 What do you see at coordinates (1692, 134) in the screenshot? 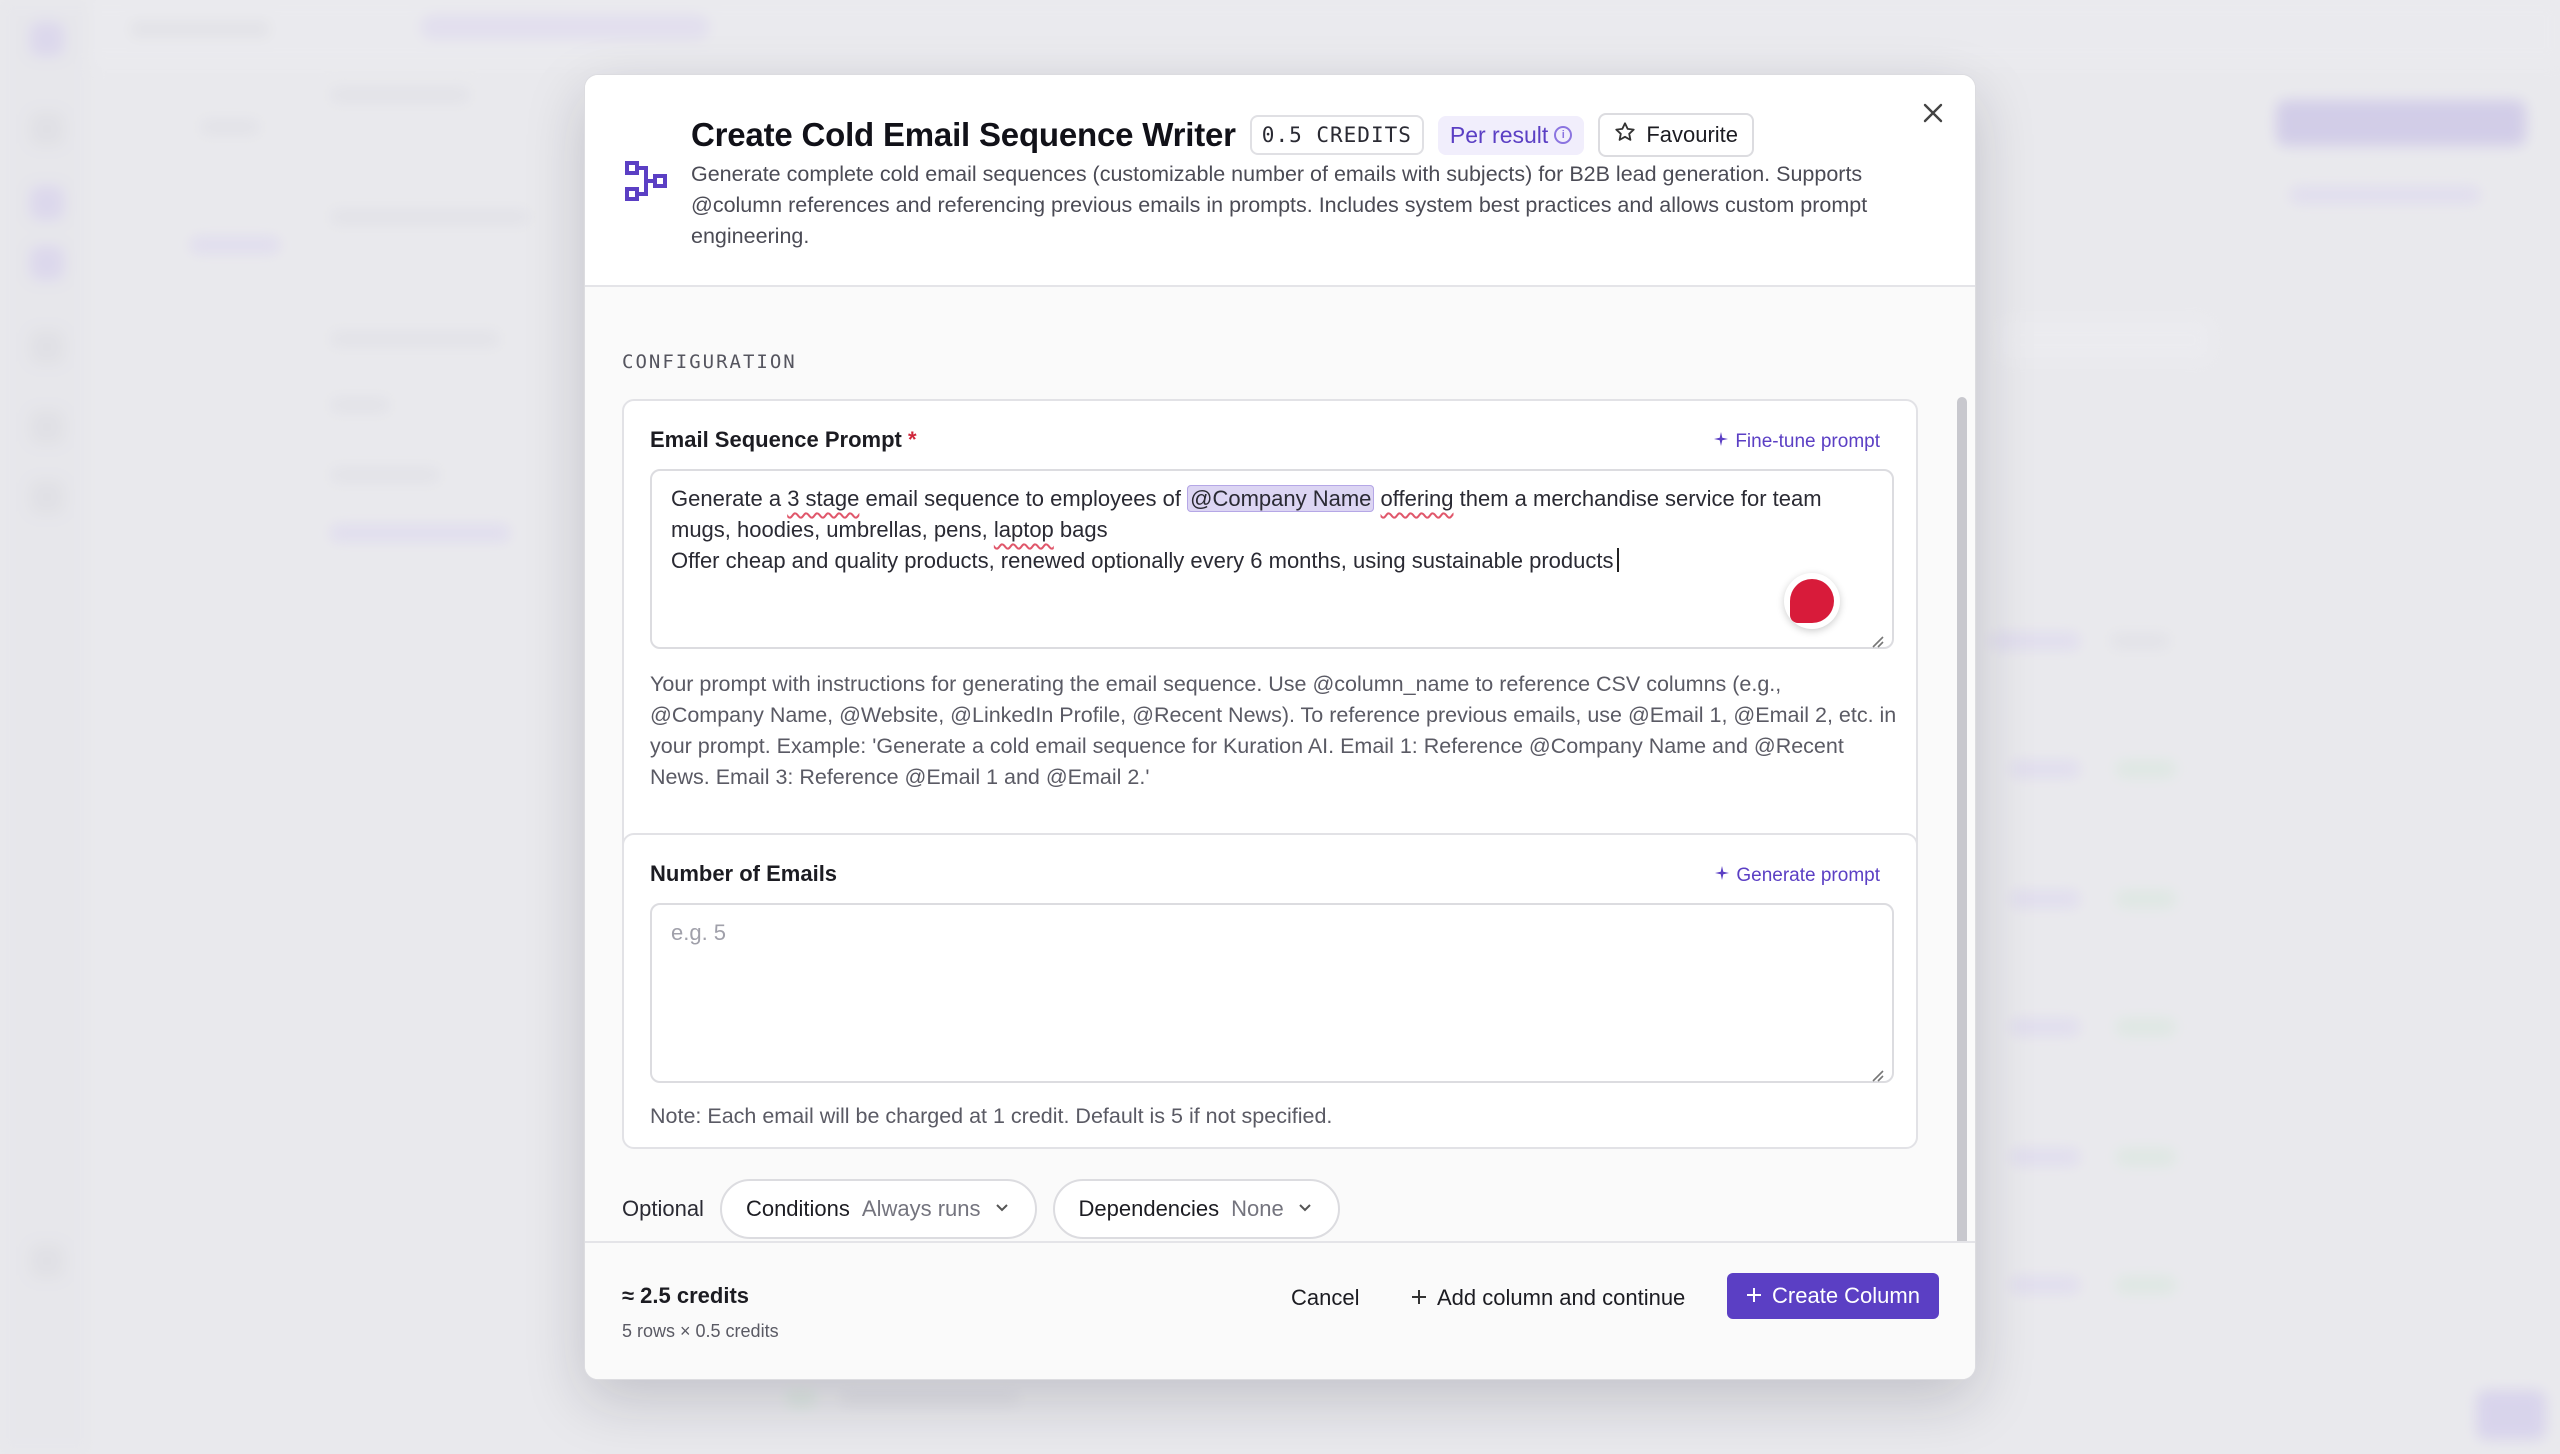
I see `favourite-label: Favourite` at bounding box center [1692, 134].